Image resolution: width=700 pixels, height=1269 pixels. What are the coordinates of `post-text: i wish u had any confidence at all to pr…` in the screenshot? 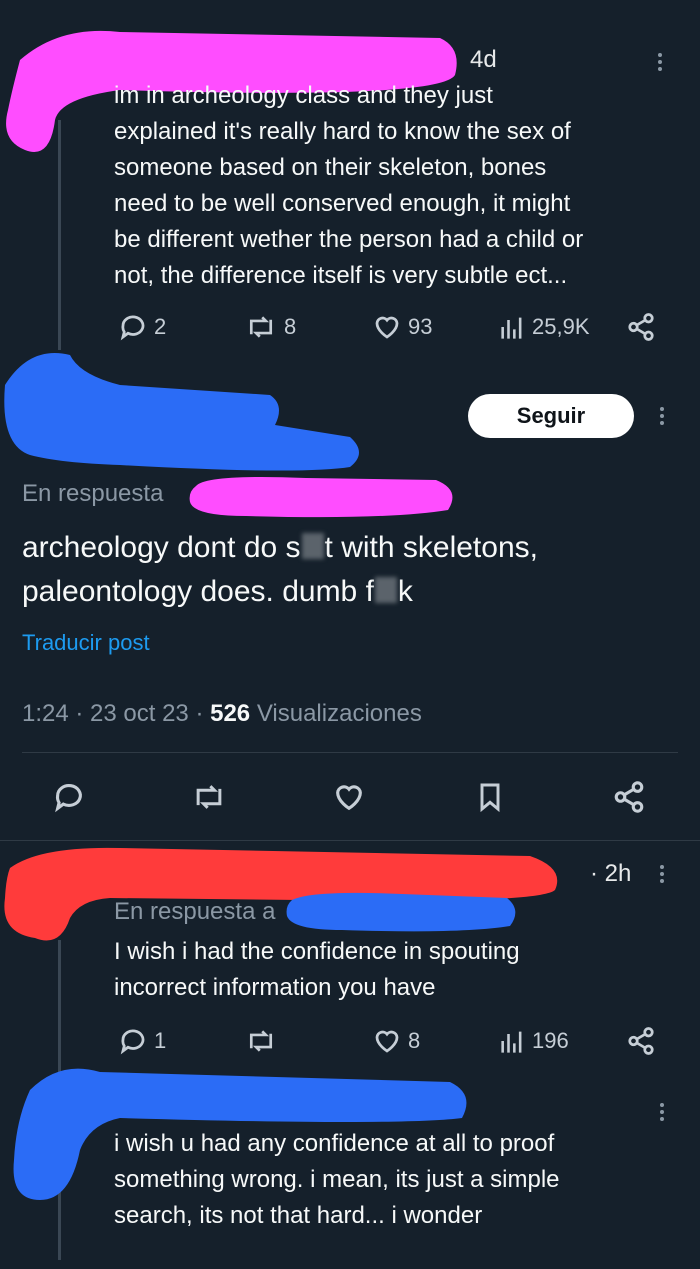 It's located at (399, 1180).